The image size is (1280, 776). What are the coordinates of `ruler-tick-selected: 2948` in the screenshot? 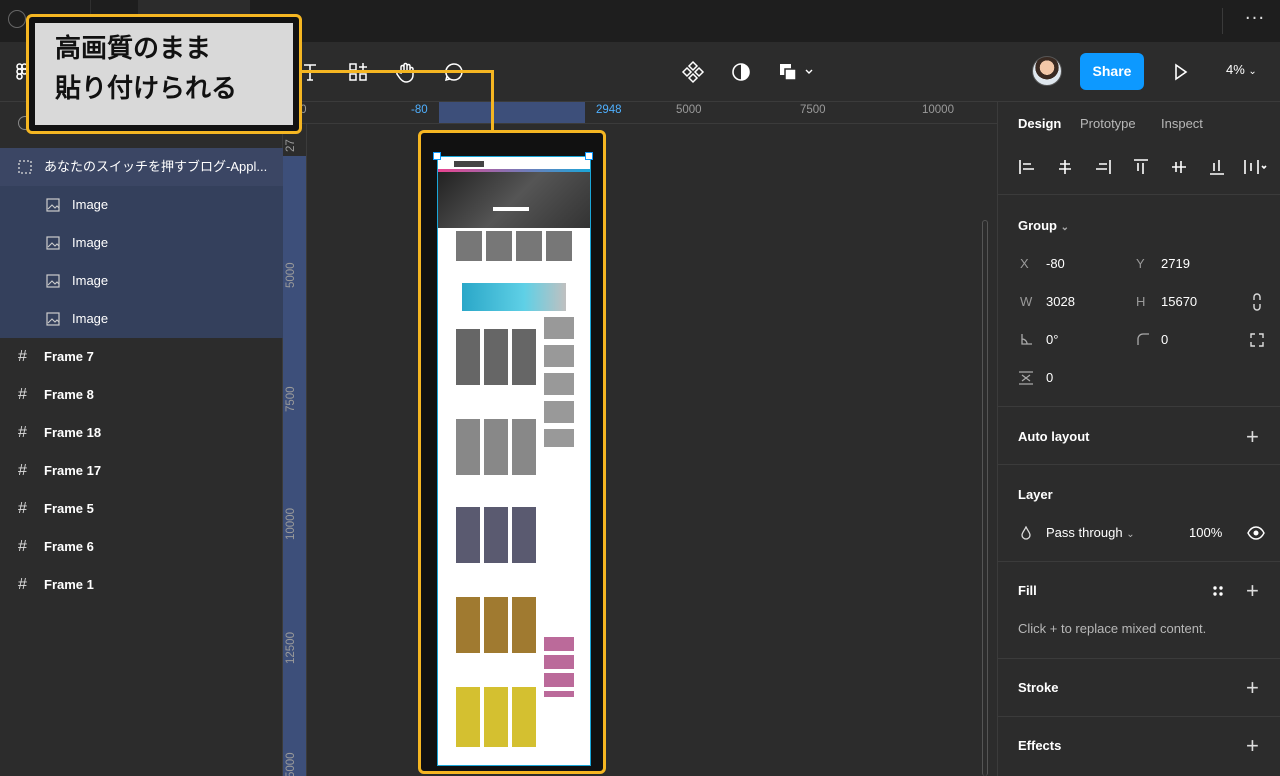 It's located at (609, 110).